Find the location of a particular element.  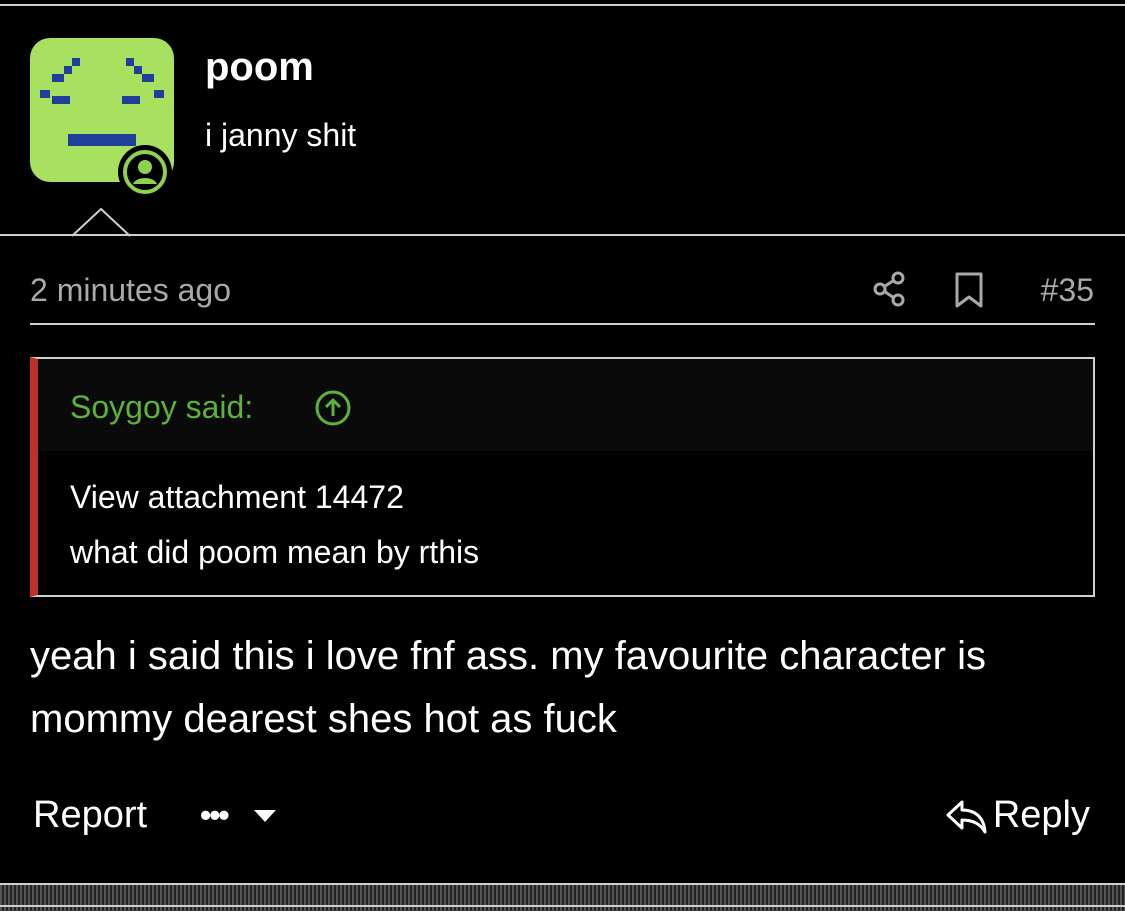

quote-text: what did poom mean by rthis is located at coordinates (275, 552).